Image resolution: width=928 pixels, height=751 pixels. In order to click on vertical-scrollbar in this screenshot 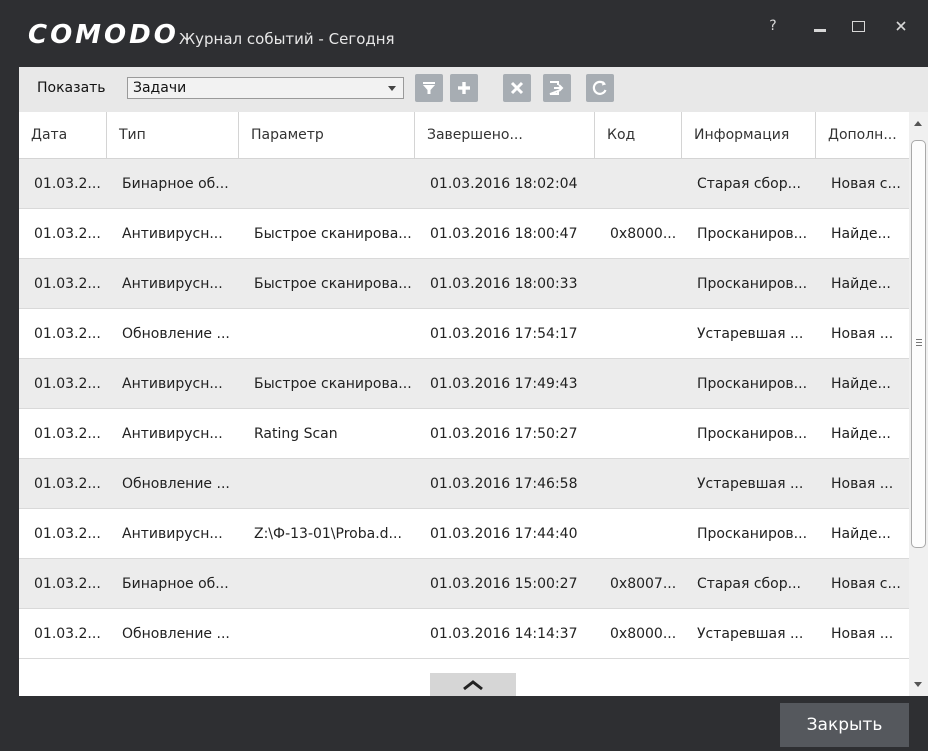, I will do `click(918, 404)`.